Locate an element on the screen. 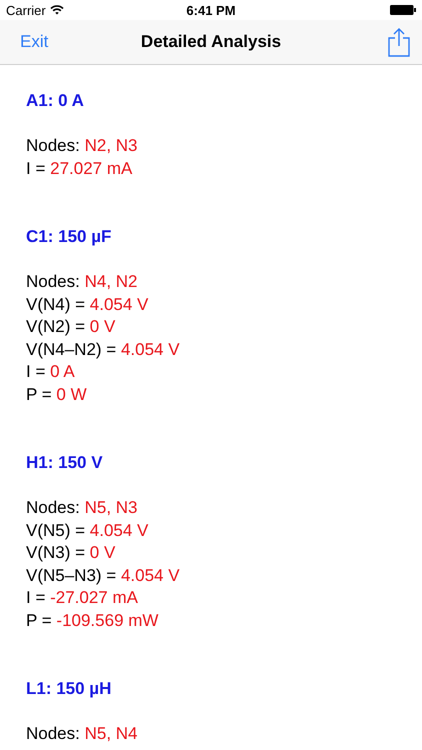 The image size is (422, 750). exit-button: Exit is located at coordinates (34, 42).